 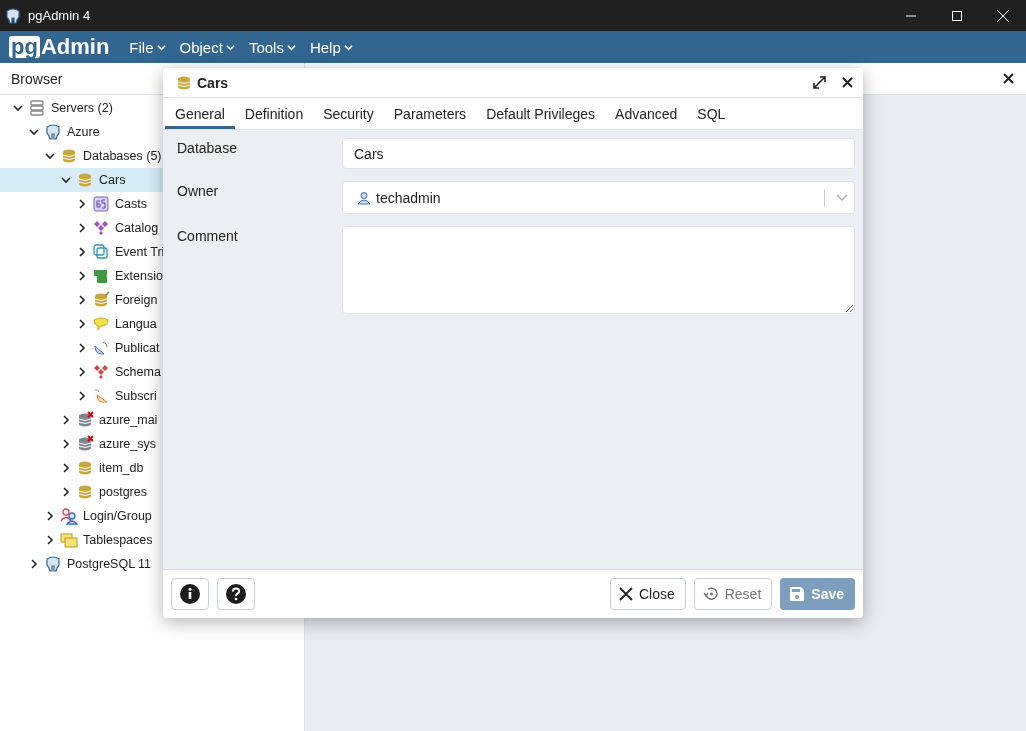 What do you see at coordinates (101, 204) in the screenshot?
I see `casts-icon` at bounding box center [101, 204].